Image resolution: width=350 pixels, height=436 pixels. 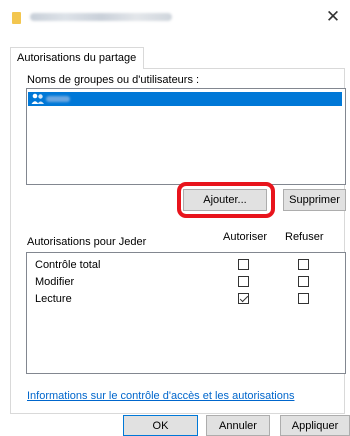 I want to click on tab-label: Autorisations du partage, so click(x=77, y=58).